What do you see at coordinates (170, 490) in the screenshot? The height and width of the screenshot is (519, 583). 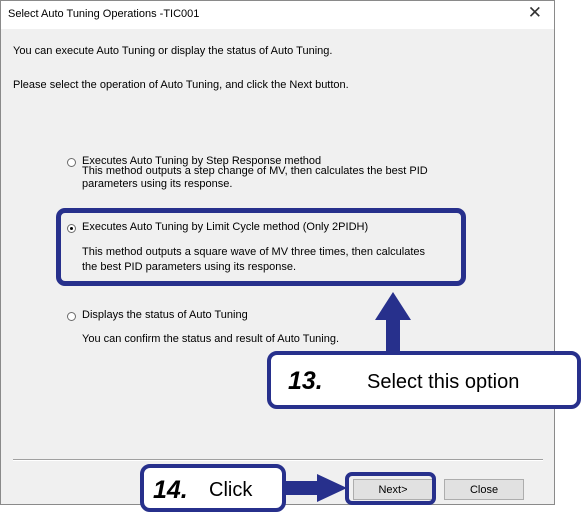 I see `step14-number: 14.` at bounding box center [170, 490].